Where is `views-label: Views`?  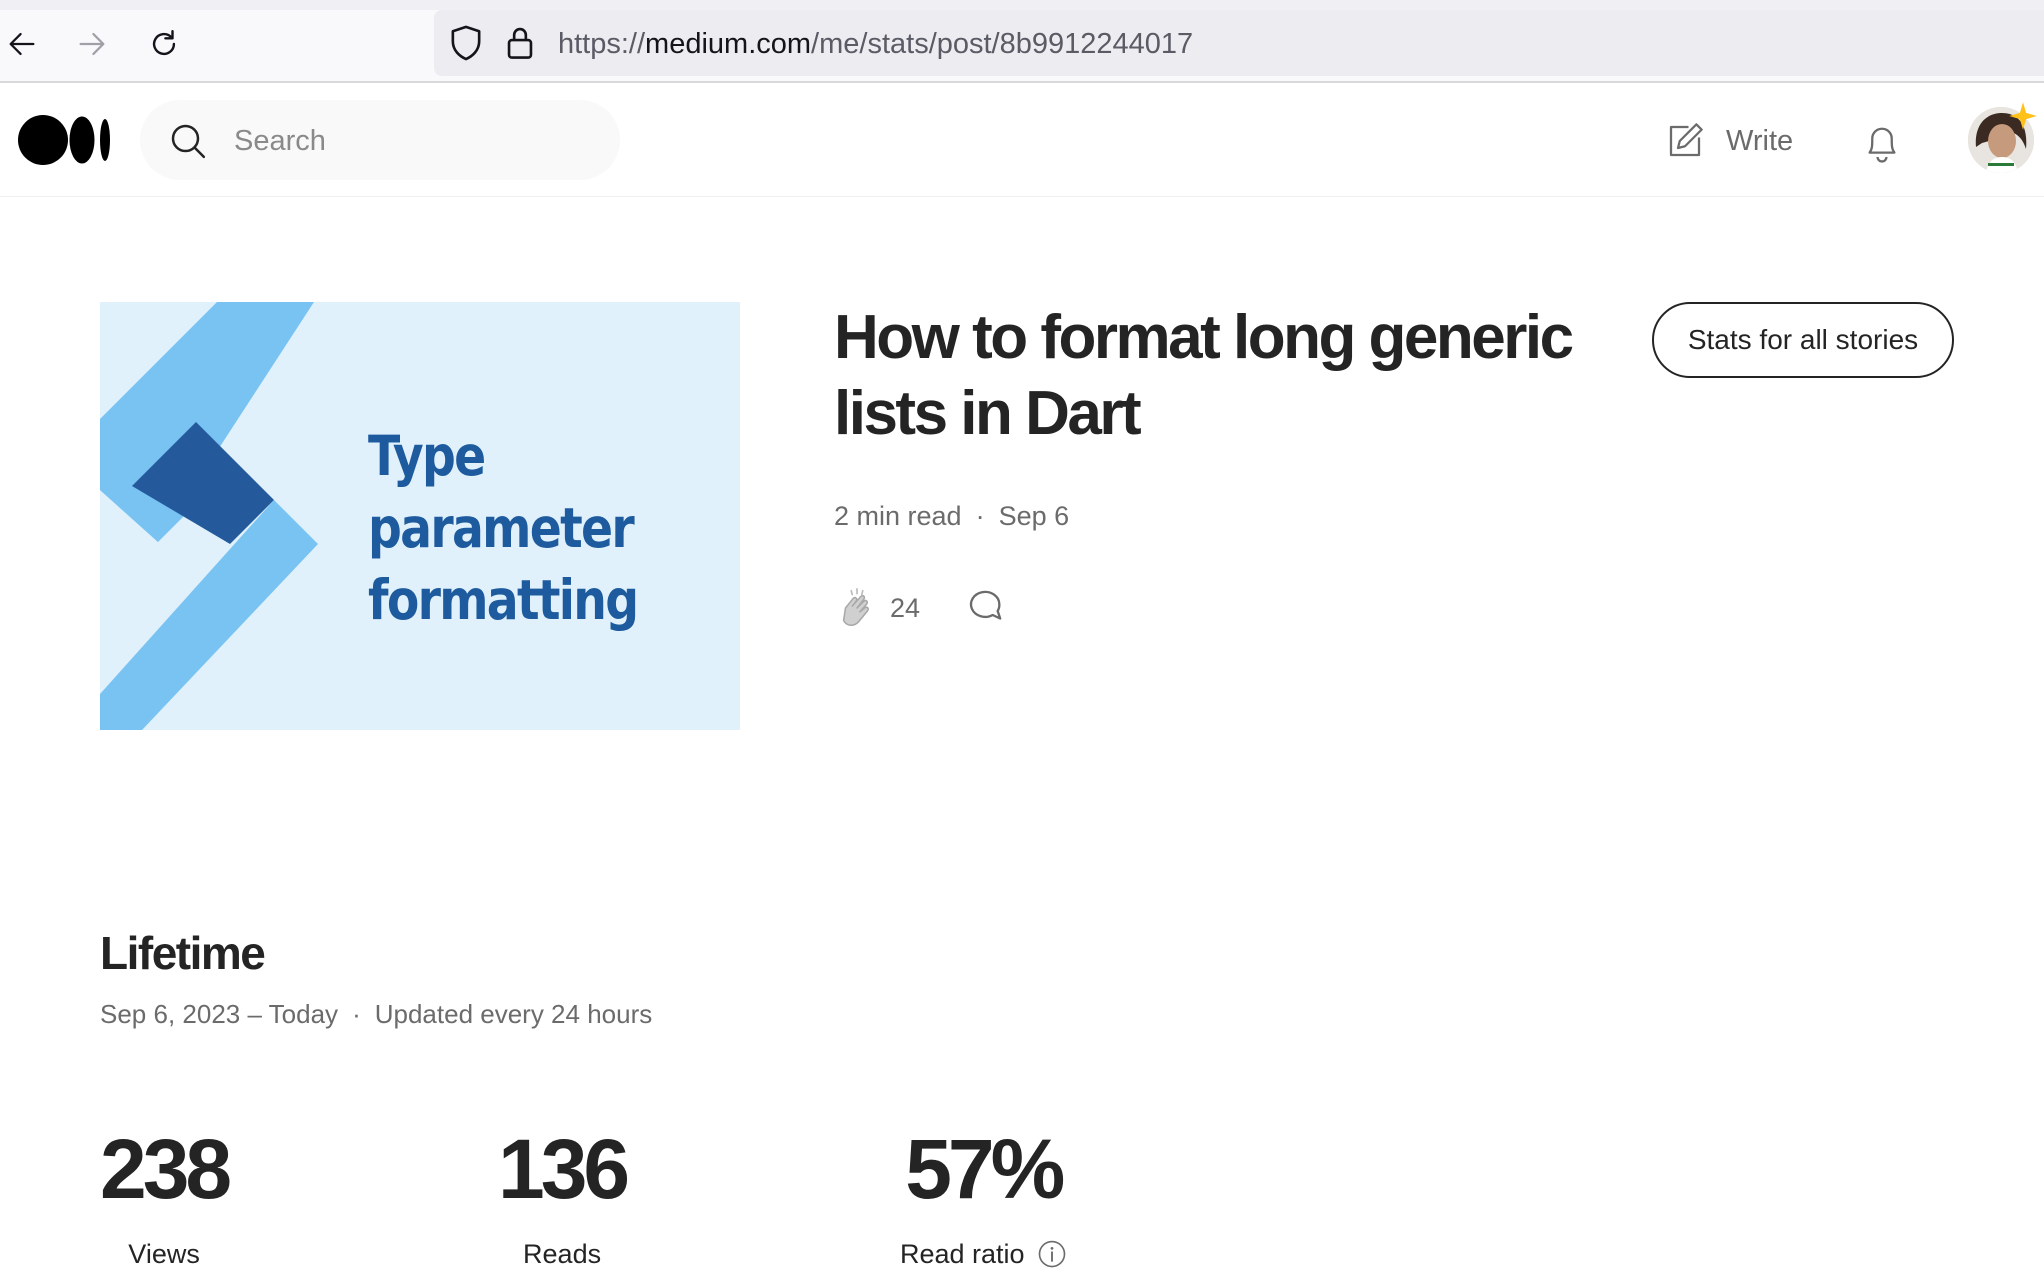
views-label: Views is located at coordinates (164, 1254).